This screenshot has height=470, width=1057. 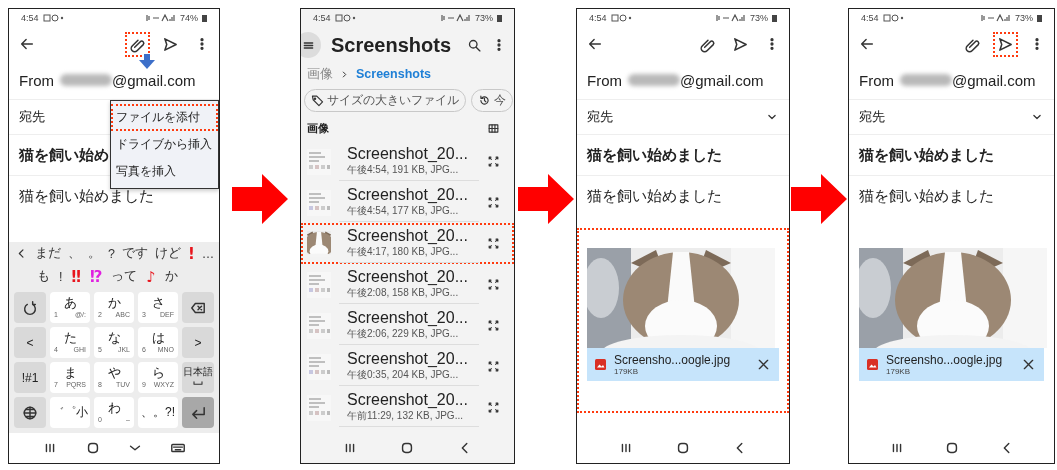 I want to click on filter-chip: サイズの大きいファイル, so click(x=385, y=100).